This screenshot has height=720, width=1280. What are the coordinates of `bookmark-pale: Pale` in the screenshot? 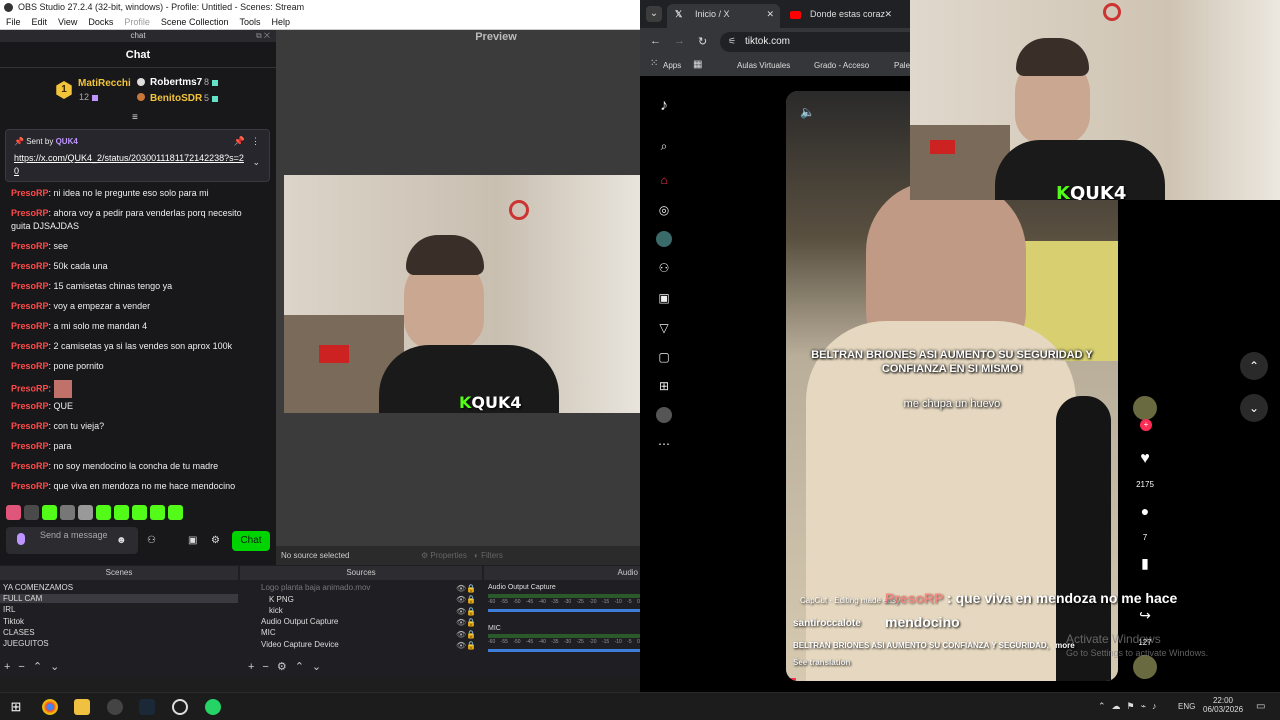 It's located at (902, 65).